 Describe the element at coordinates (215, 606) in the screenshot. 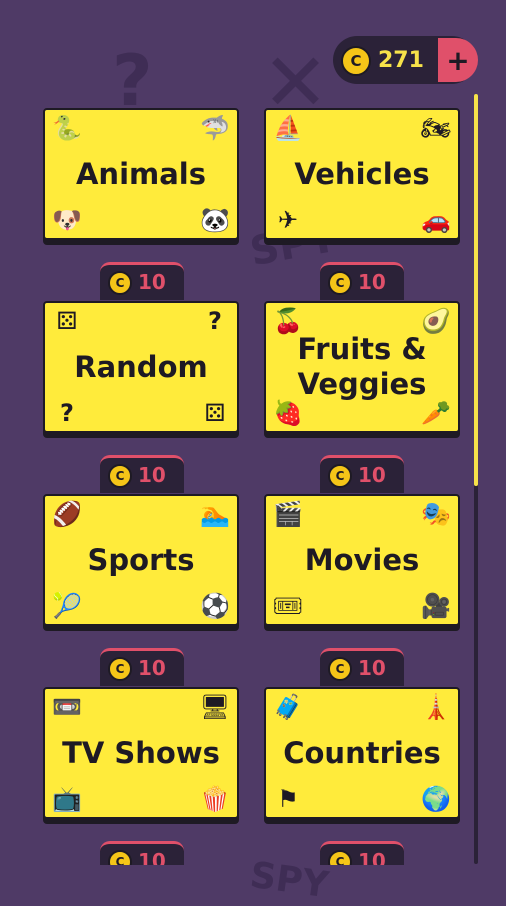

I see `soccer-ball-icon: ⚽` at that location.